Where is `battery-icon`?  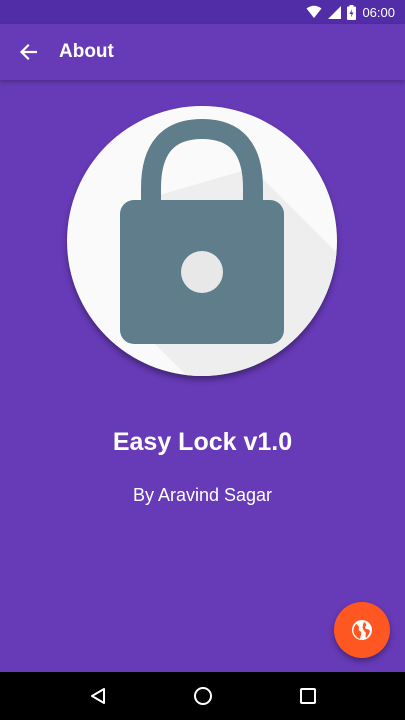
battery-icon is located at coordinates (352, 12).